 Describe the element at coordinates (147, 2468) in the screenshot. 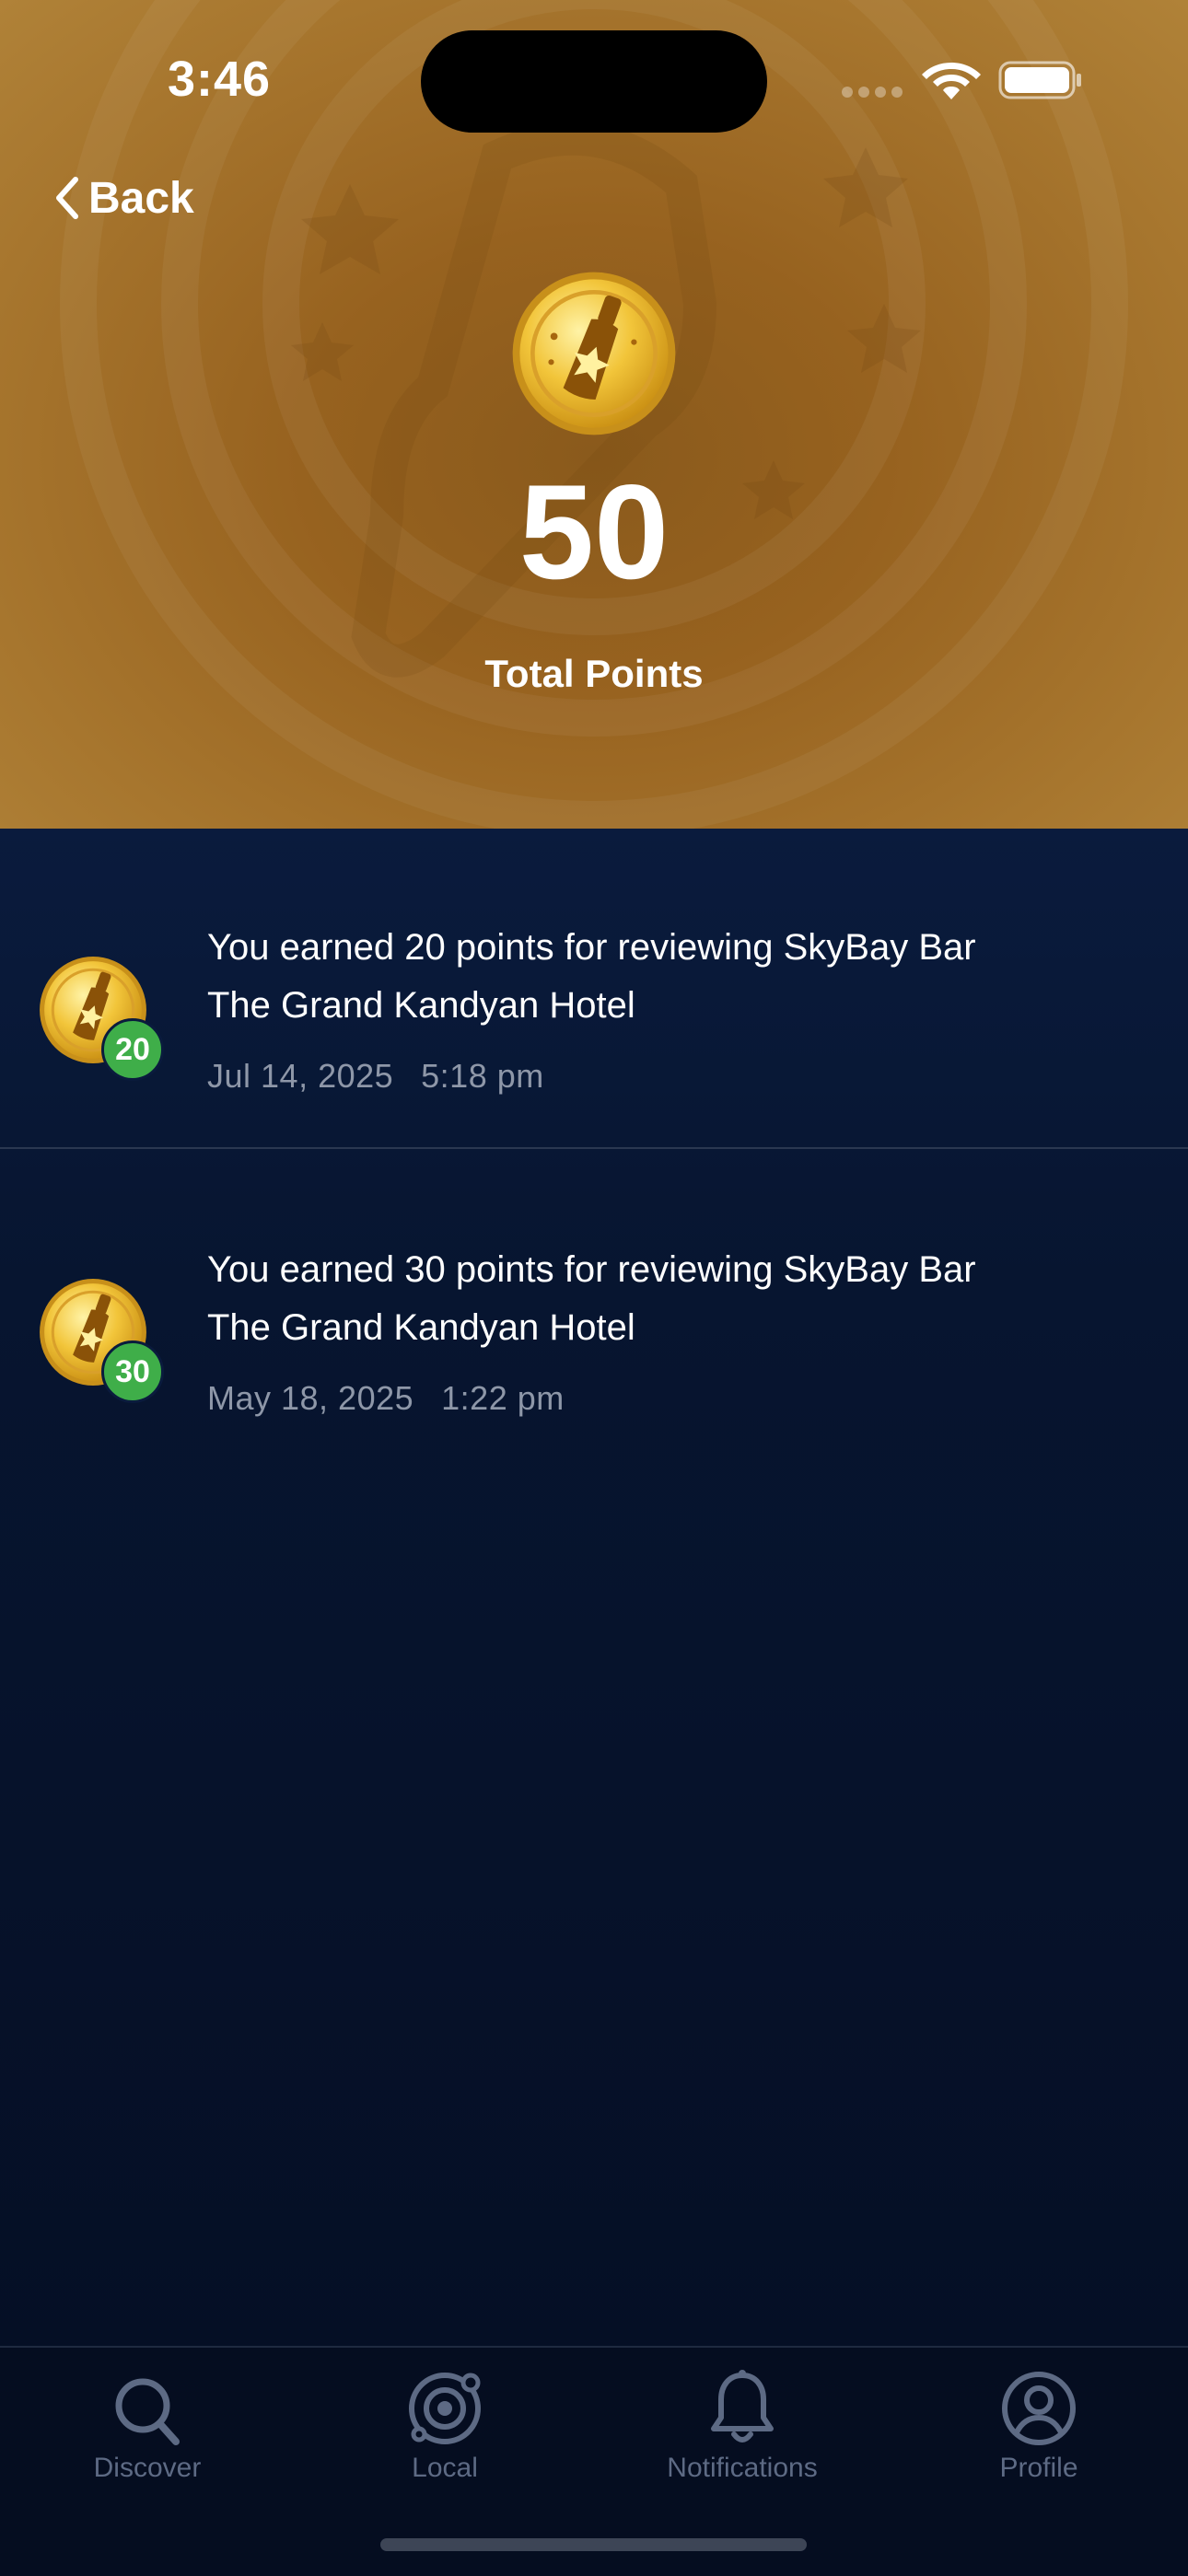

I see `tab-discover-label: Discover` at that location.